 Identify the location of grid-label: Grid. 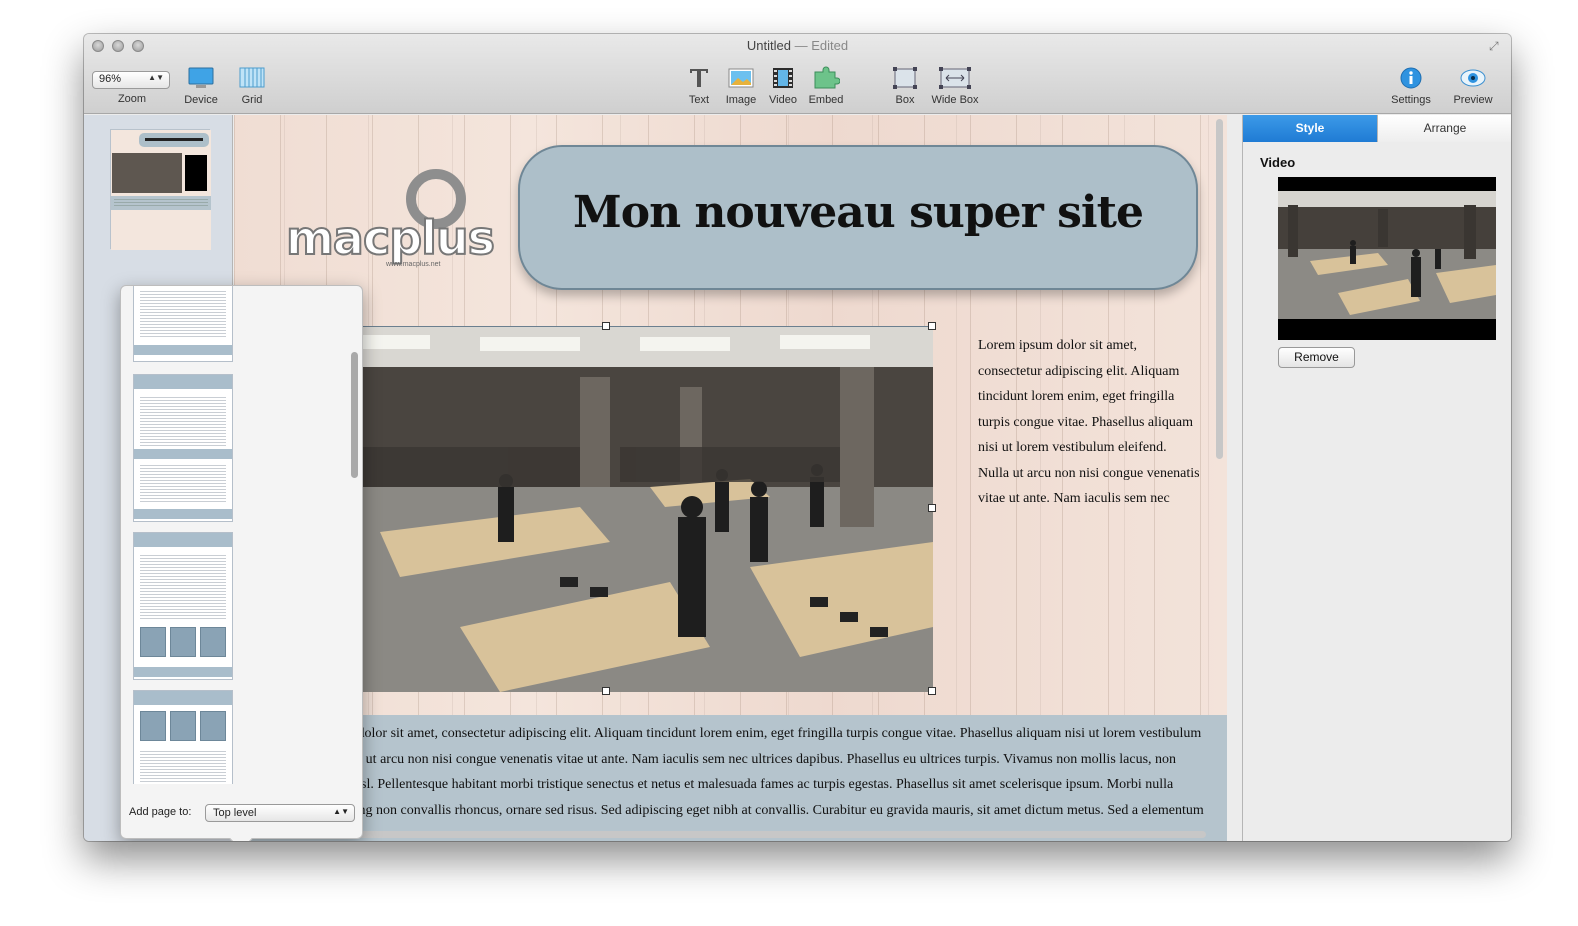
(252, 100).